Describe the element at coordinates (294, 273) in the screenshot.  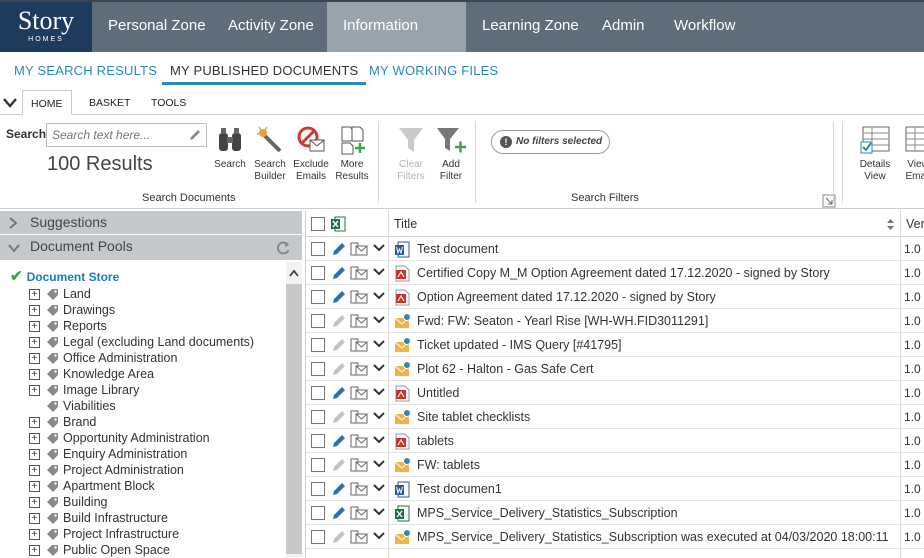
I see `scroll-up-icon` at that location.